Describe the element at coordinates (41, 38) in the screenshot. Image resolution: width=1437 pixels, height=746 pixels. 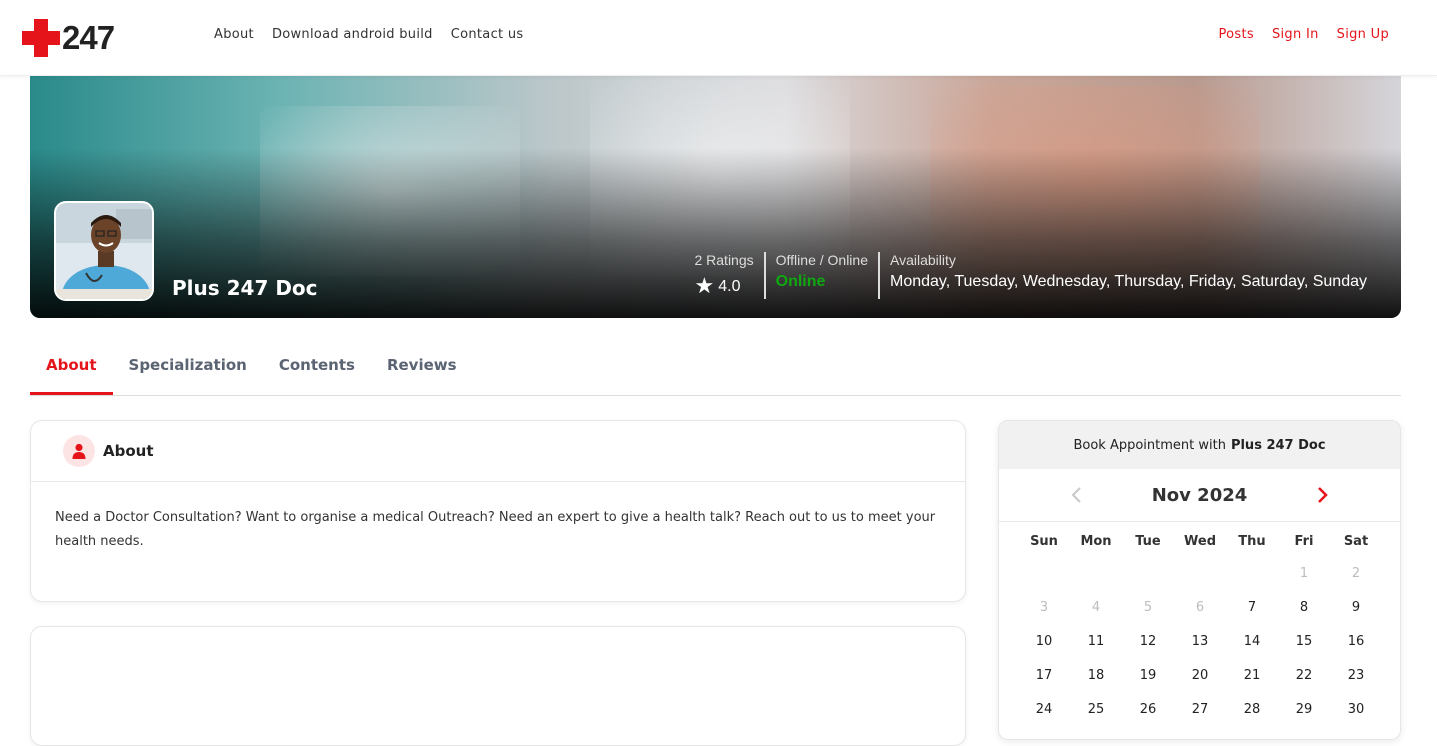
I see `red-cross-icon` at that location.